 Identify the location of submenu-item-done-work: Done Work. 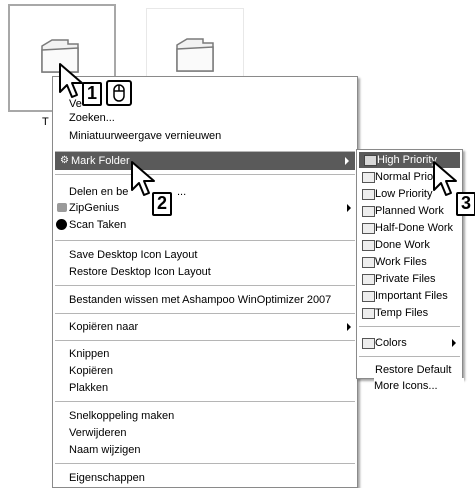
(409, 245).